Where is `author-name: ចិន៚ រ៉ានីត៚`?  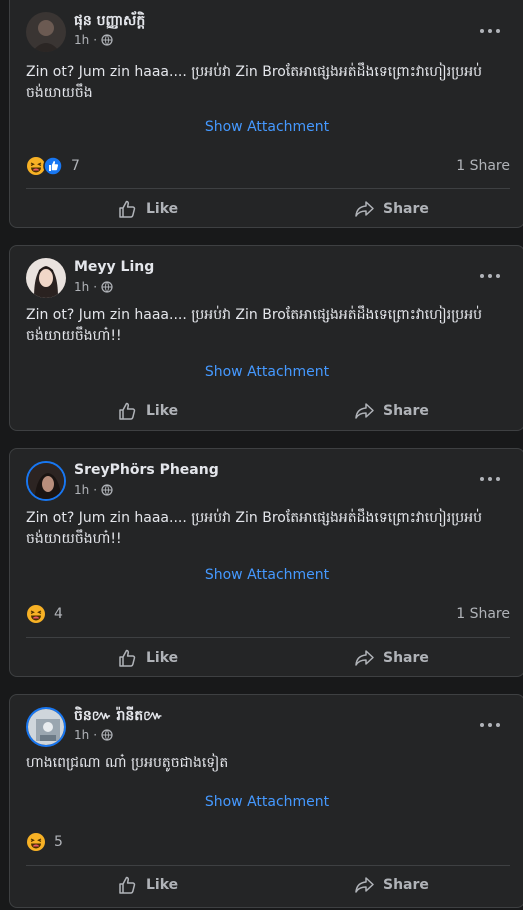 author-name: ចិន៚ រ៉ានីត៚ is located at coordinates (118, 716).